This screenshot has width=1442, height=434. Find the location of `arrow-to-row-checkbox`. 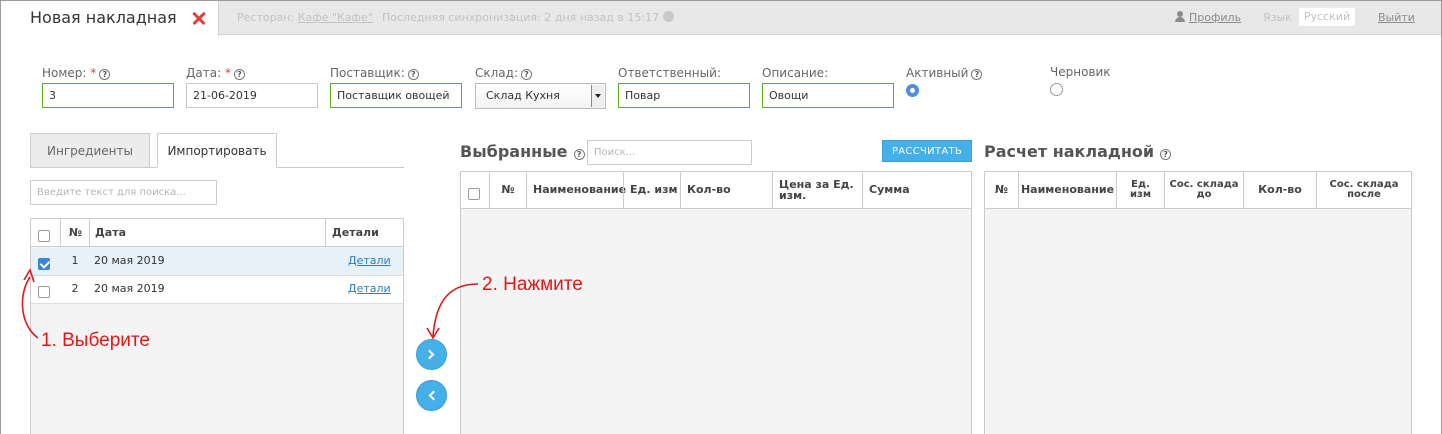

arrow-to-row-checkbox is located at coordinates (30, 307).